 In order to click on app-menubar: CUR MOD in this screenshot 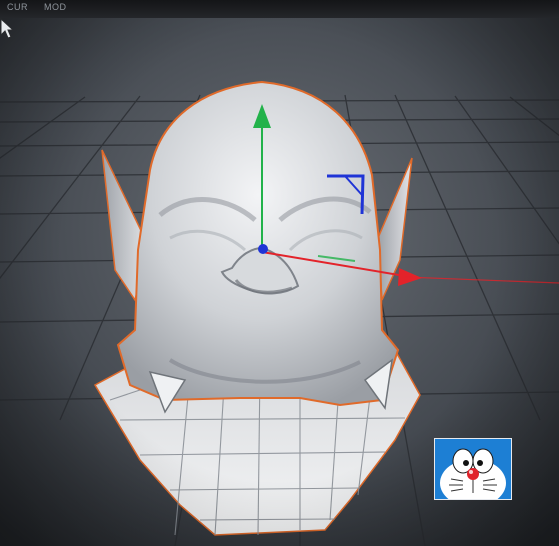, I will do `click(279, 9)`.